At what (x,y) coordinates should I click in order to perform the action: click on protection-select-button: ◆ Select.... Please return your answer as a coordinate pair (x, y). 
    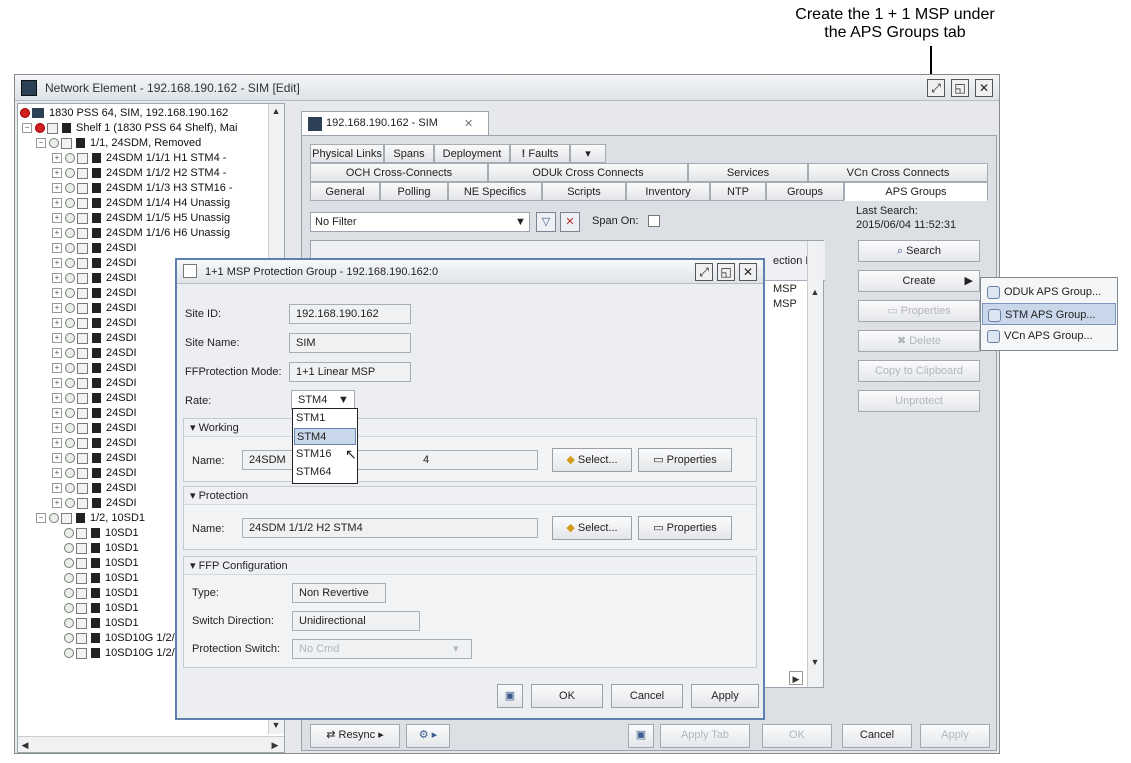
    Looking at the image, I should click on (592, 528).